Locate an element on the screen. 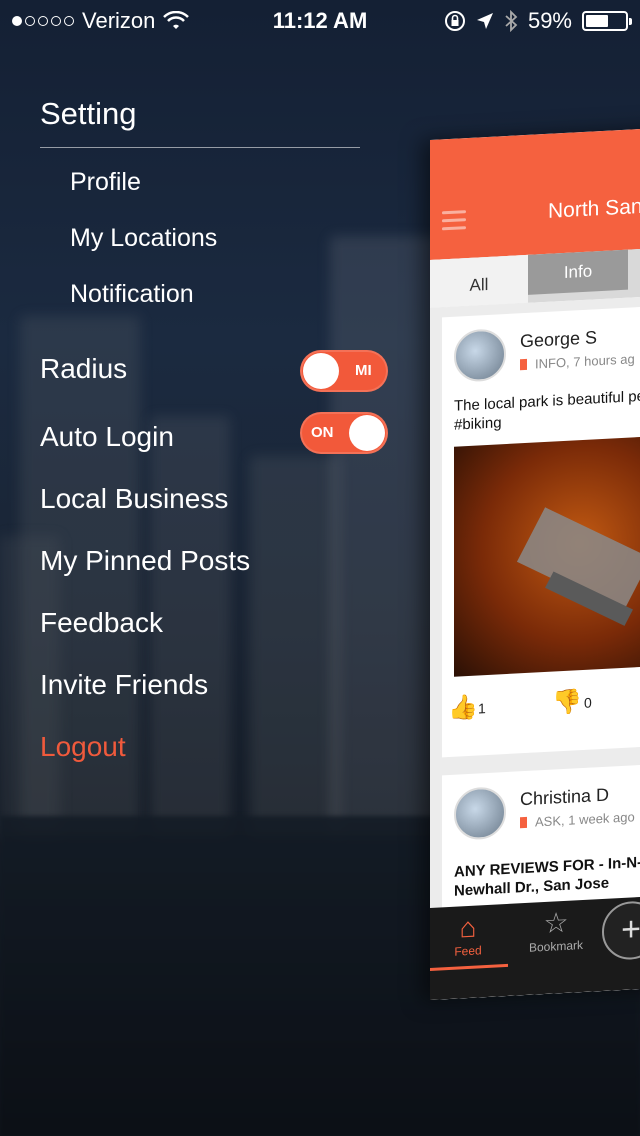  battery-level is located at coordinates (597, 21).